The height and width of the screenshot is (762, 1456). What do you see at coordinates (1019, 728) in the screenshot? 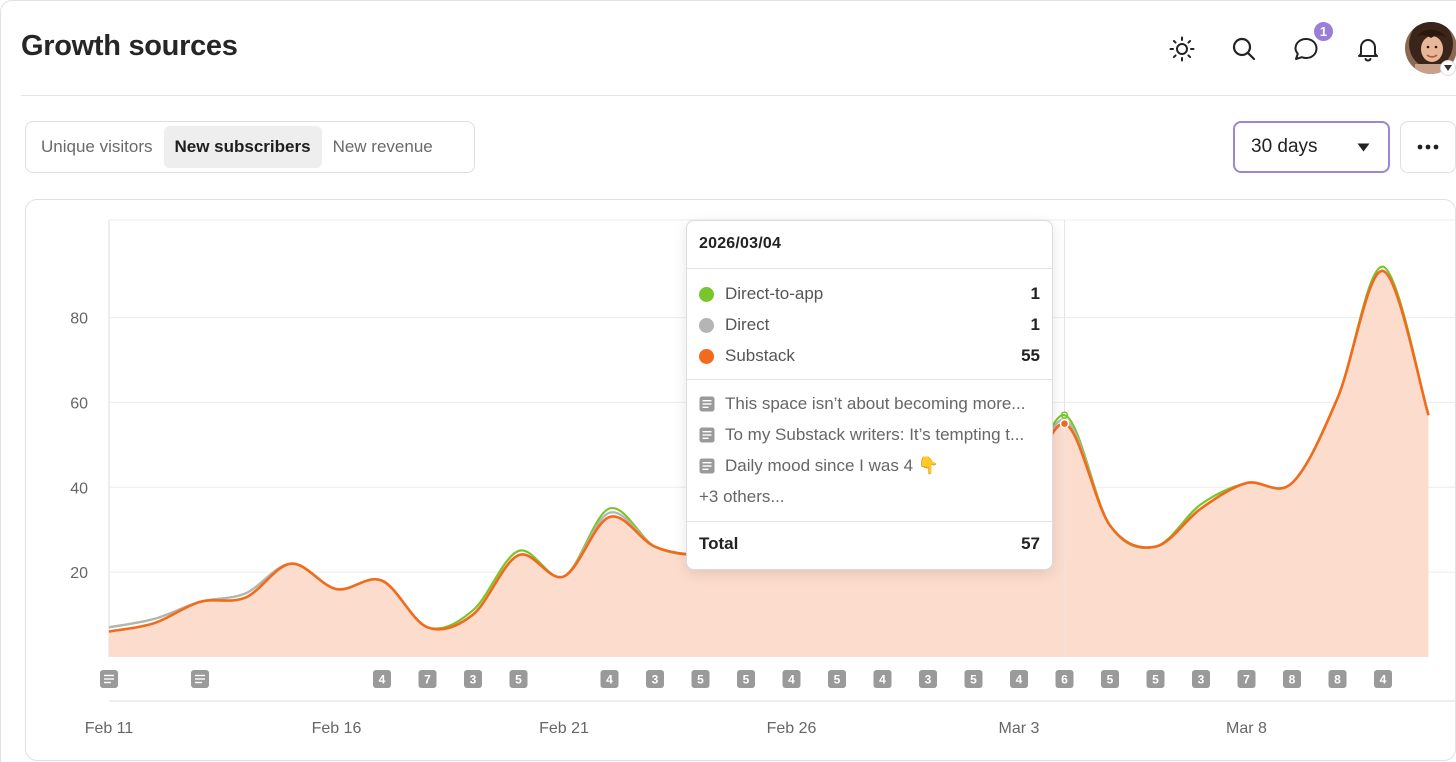
I see `x-tick-label: Mar 3` at bounding box center [1019, 728].